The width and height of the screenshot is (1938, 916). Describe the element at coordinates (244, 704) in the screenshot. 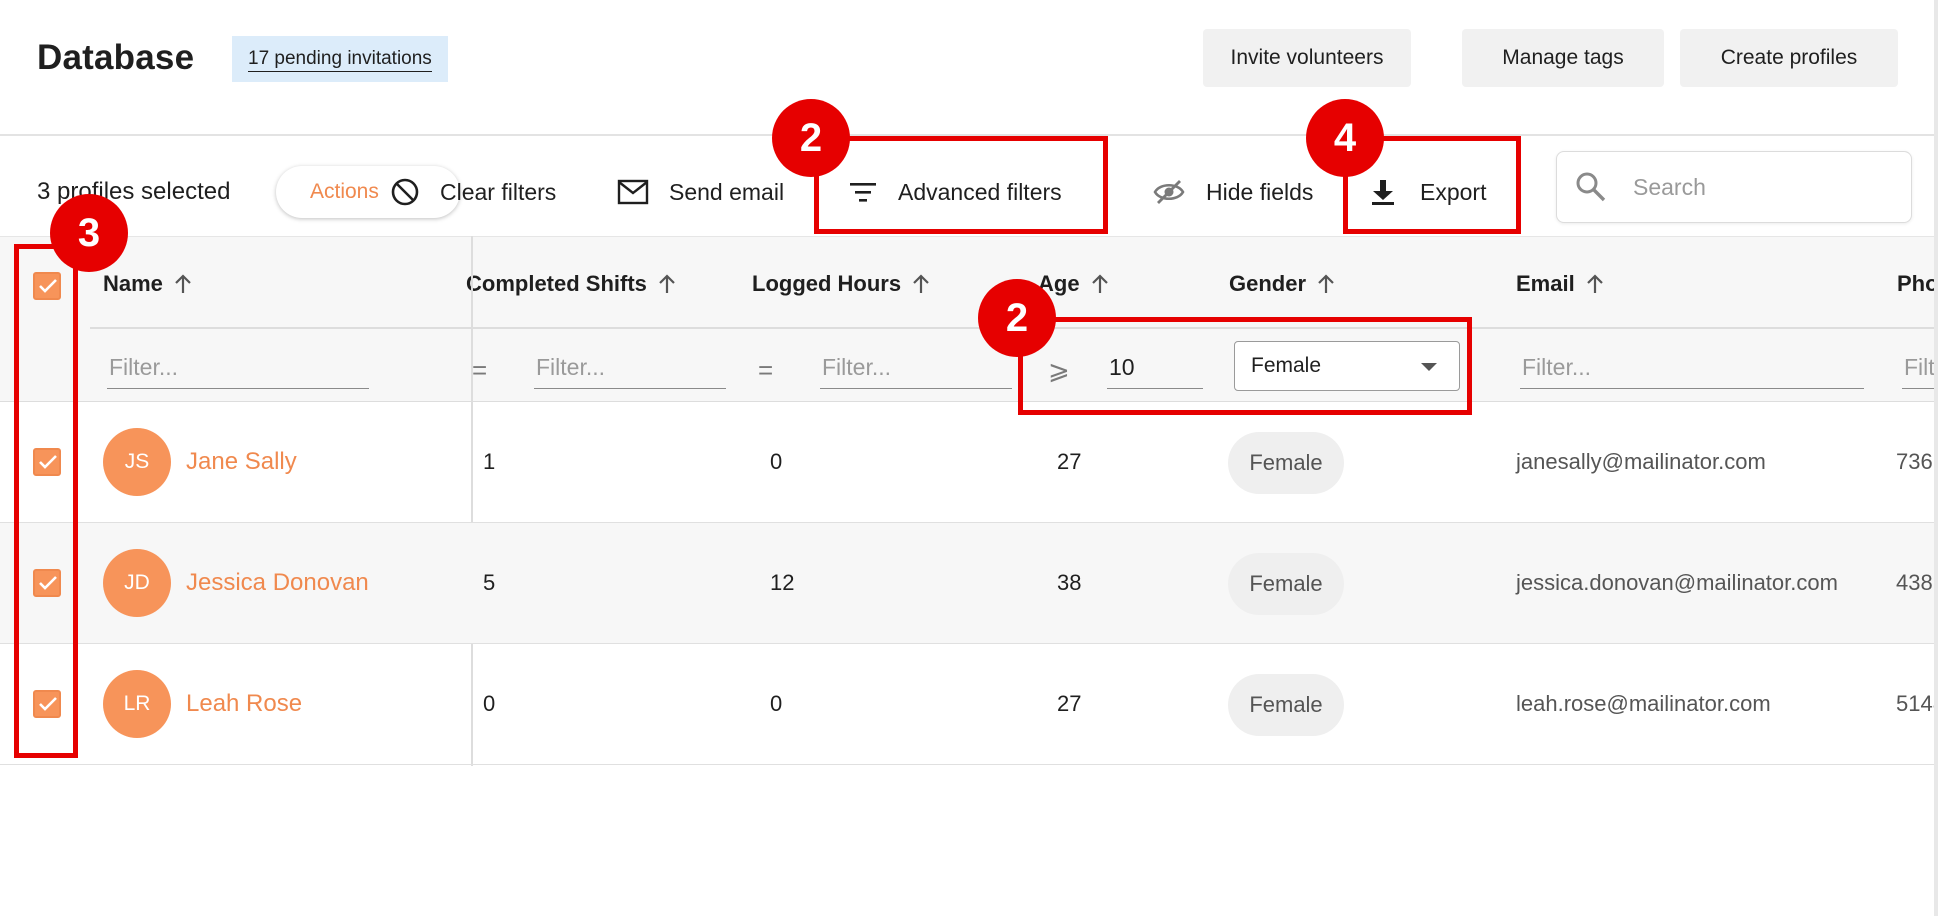

I see `profile-name-link: Leah Rose` at that location.